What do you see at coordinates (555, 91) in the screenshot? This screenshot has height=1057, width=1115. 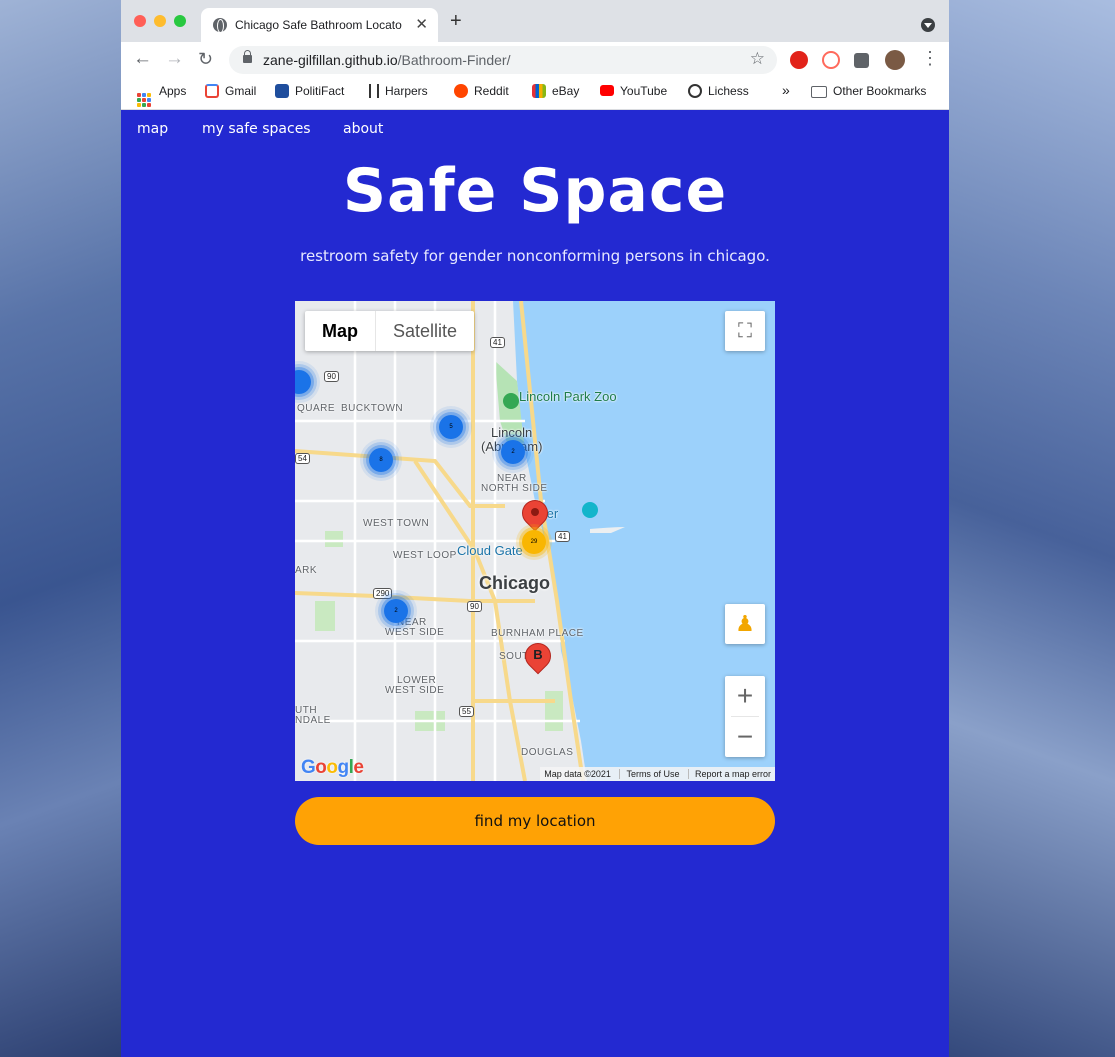 I see `bookmark-ebay: eBay` at bounding box center [555, 91].